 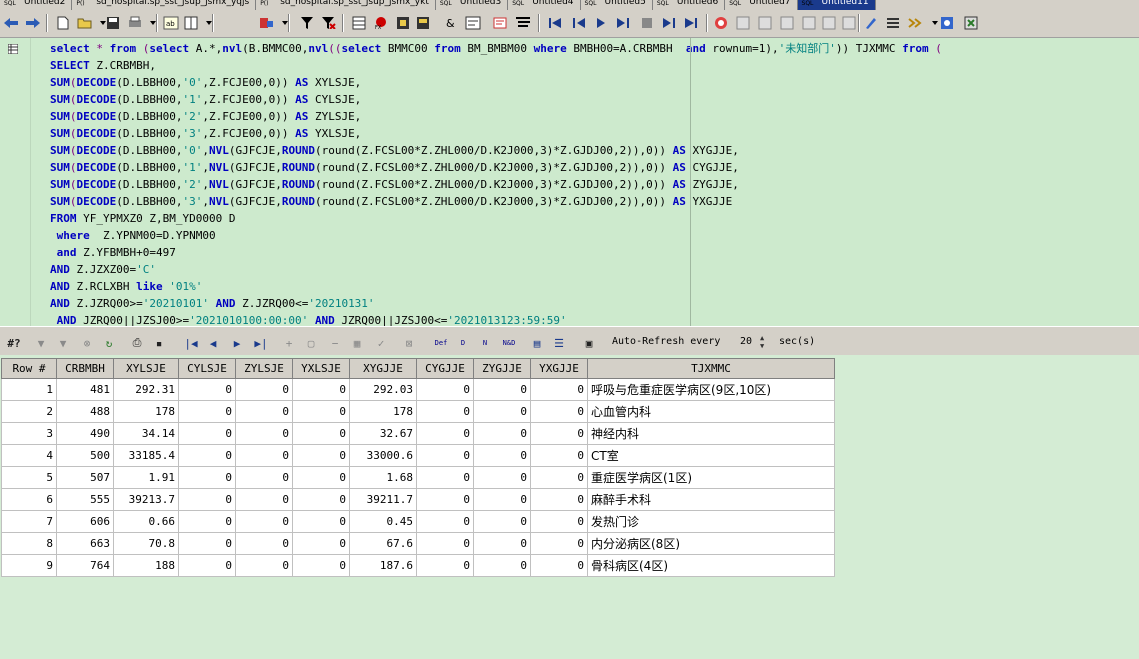 What do you see at coordinates (441, 343) in the screenshot?
I see `def-format-button: Def` at bounding box center [441, 343].